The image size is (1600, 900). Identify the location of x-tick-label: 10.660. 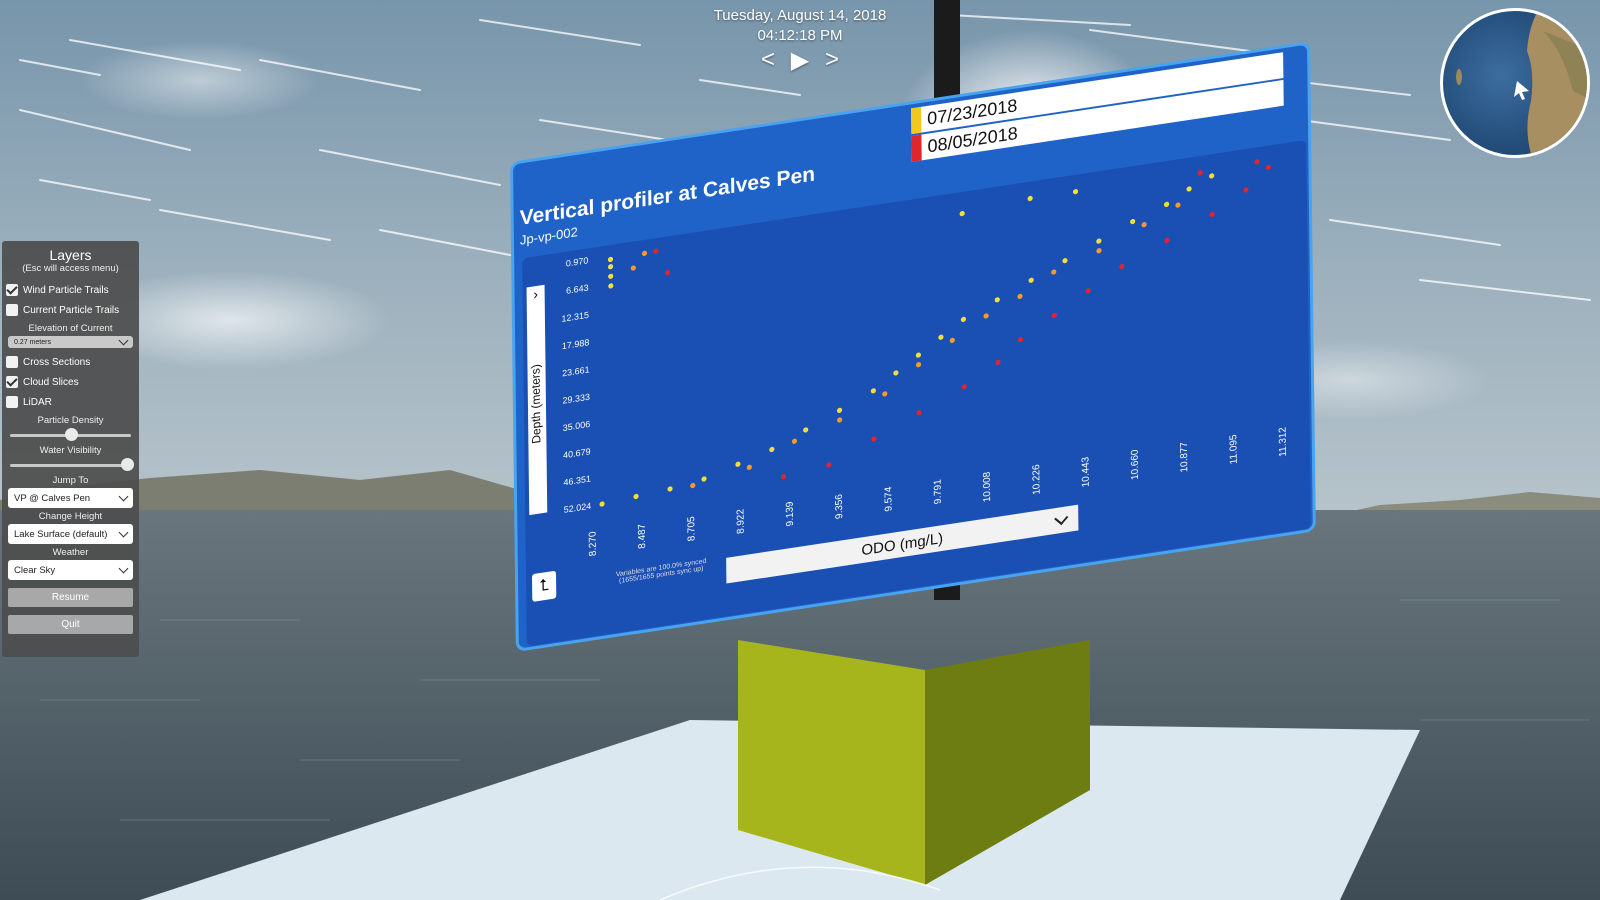
(1135, 464).